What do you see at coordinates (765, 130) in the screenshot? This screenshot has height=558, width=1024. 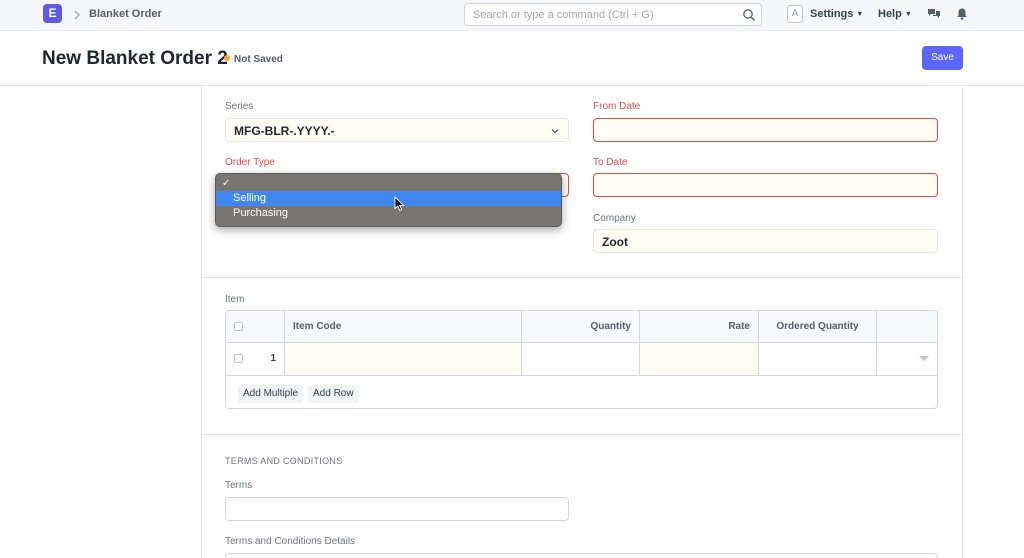 I see `from-date-input` at bounding box center [765, 130].